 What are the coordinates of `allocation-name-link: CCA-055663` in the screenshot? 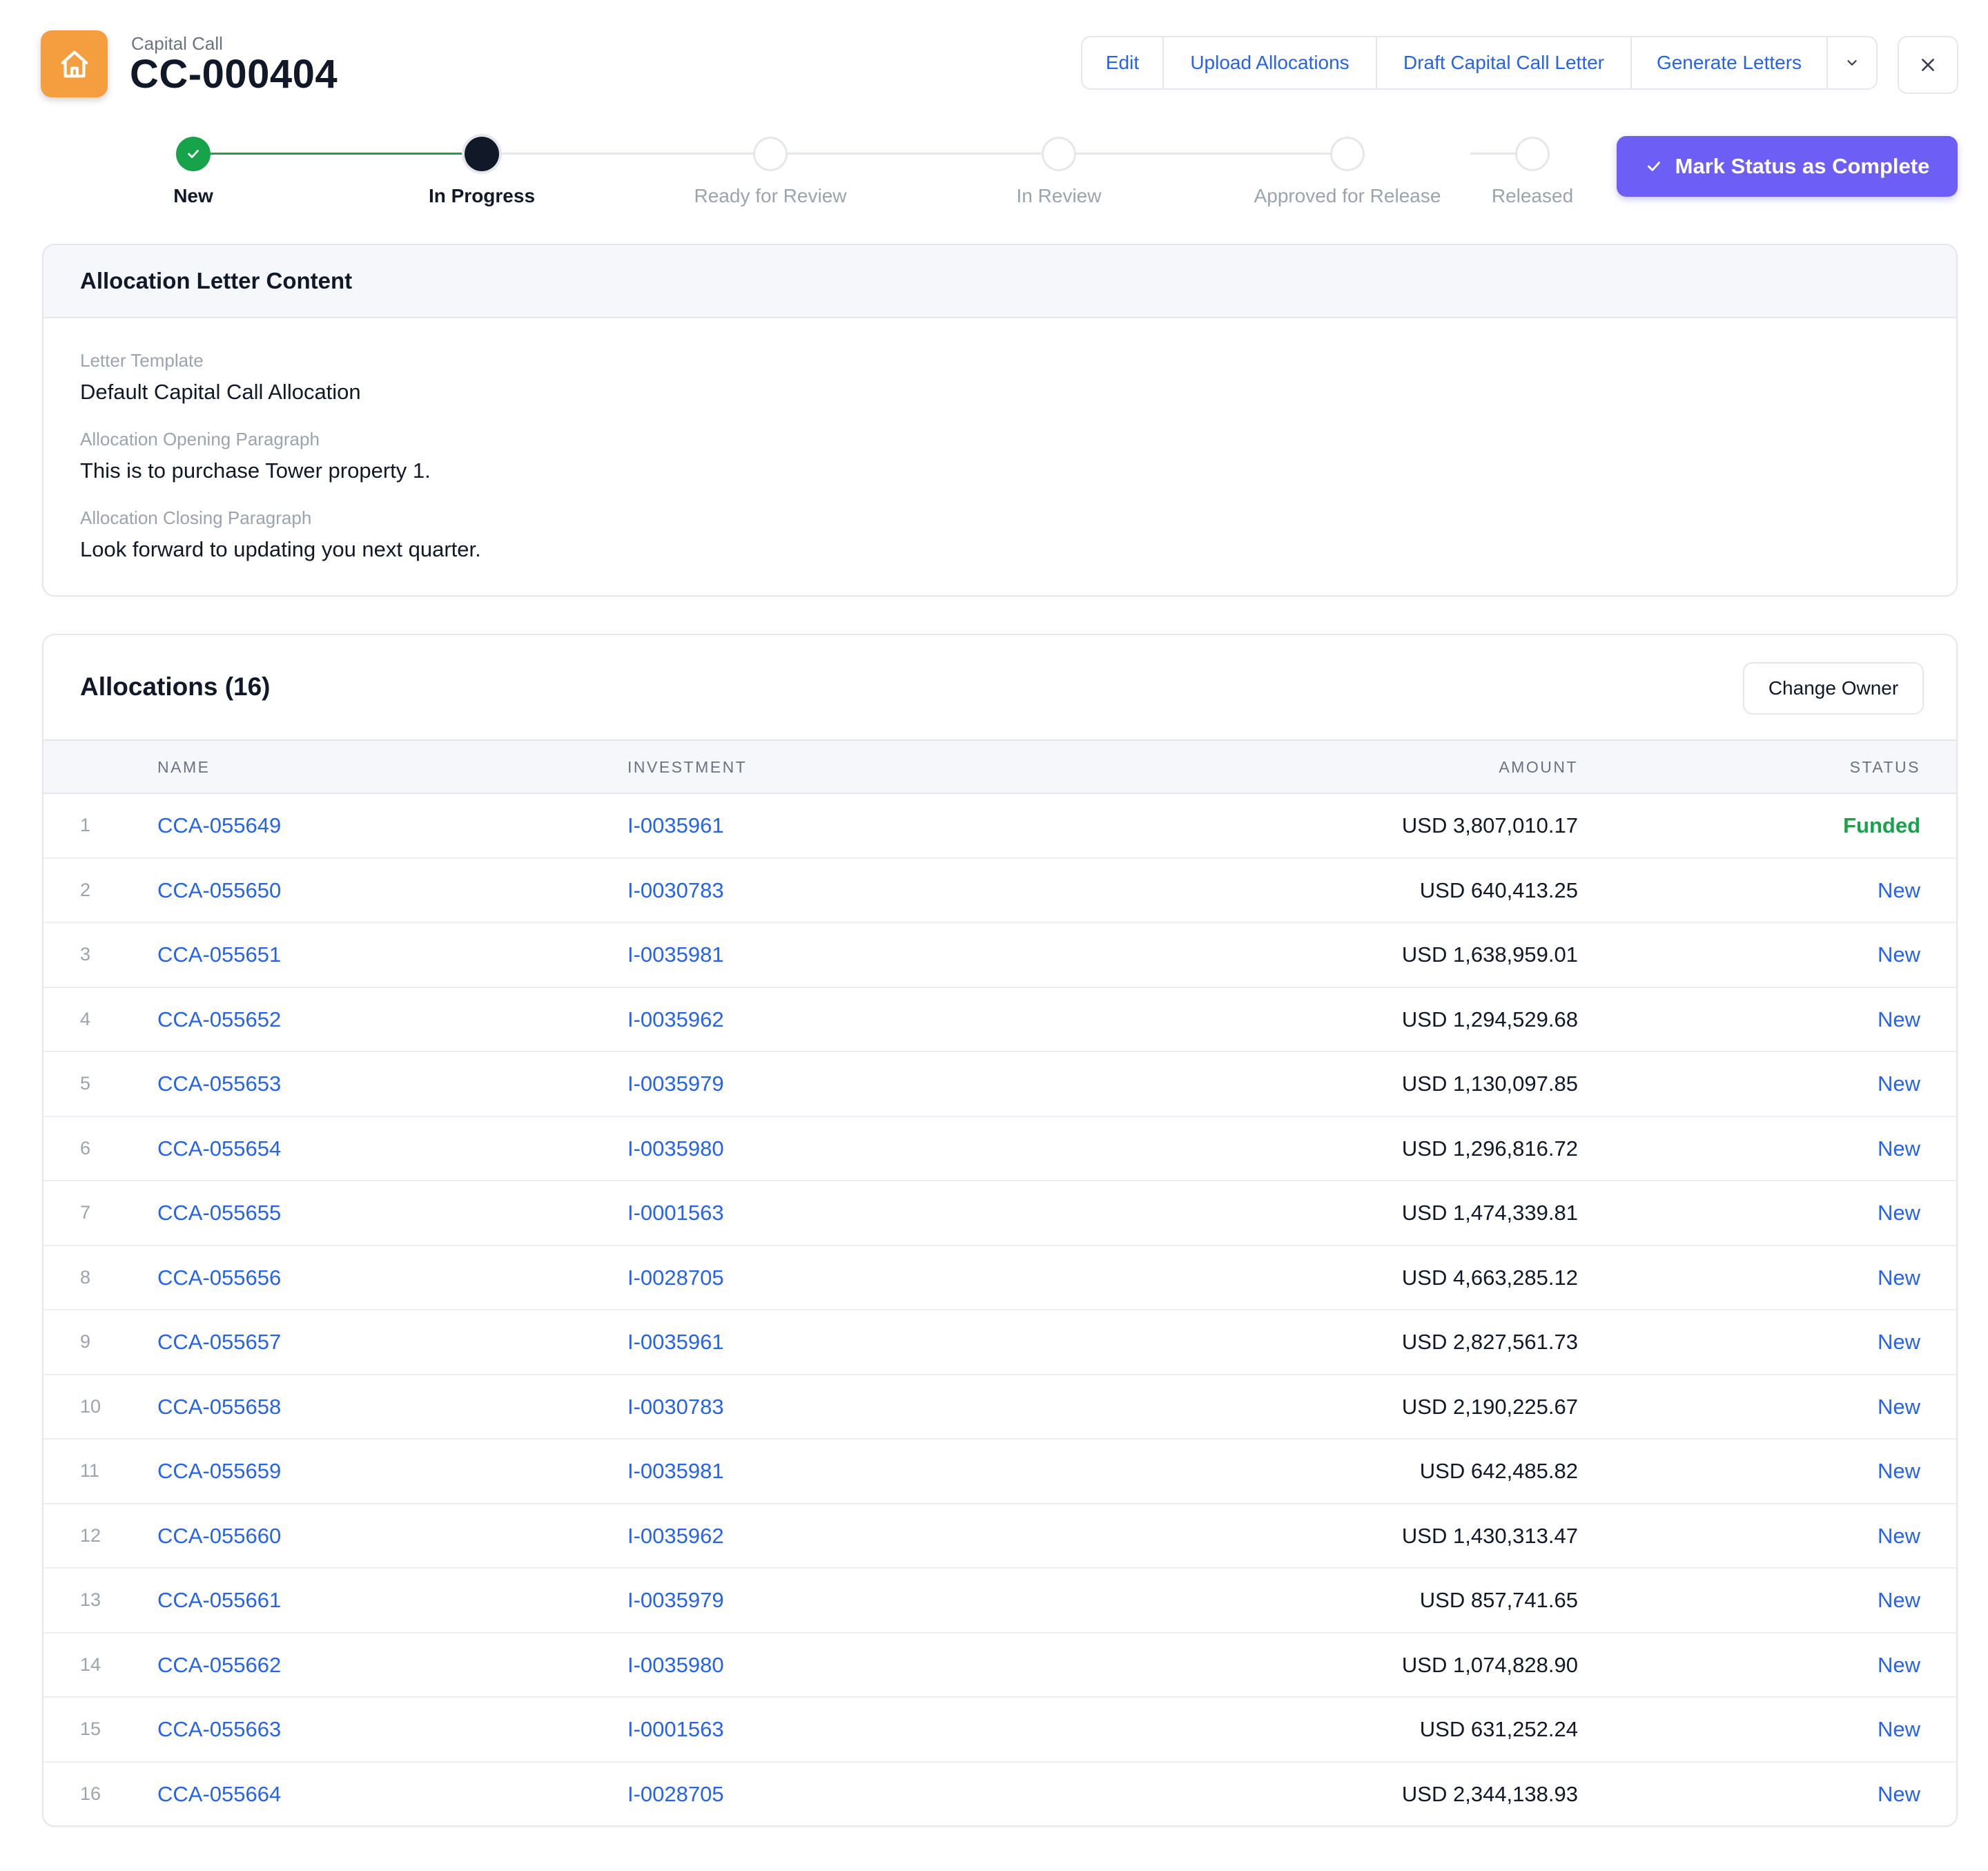 It's located at (219, 1729).